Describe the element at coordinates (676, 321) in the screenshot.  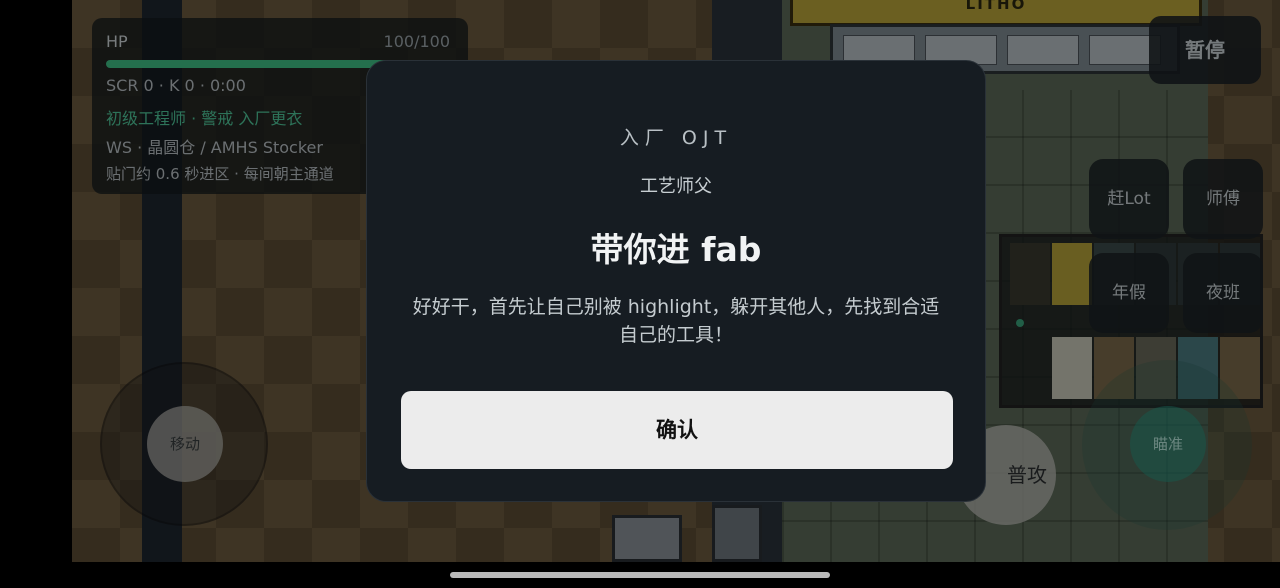
I see `dialog-body: 好好干，首先让自己别被 highlight，躲开其他人，先找到合适自己的工具！` at that location.